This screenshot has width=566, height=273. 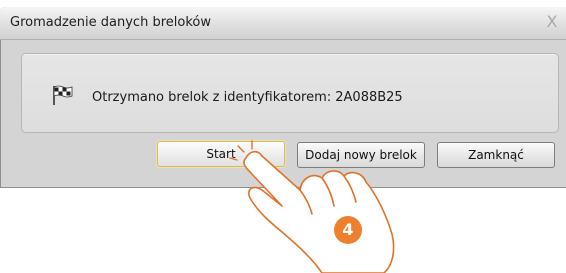 What do you see at coordinates (63, 95) in the screenshot?
I see `checkered-flag-icon` at bounding box center [63, 95].